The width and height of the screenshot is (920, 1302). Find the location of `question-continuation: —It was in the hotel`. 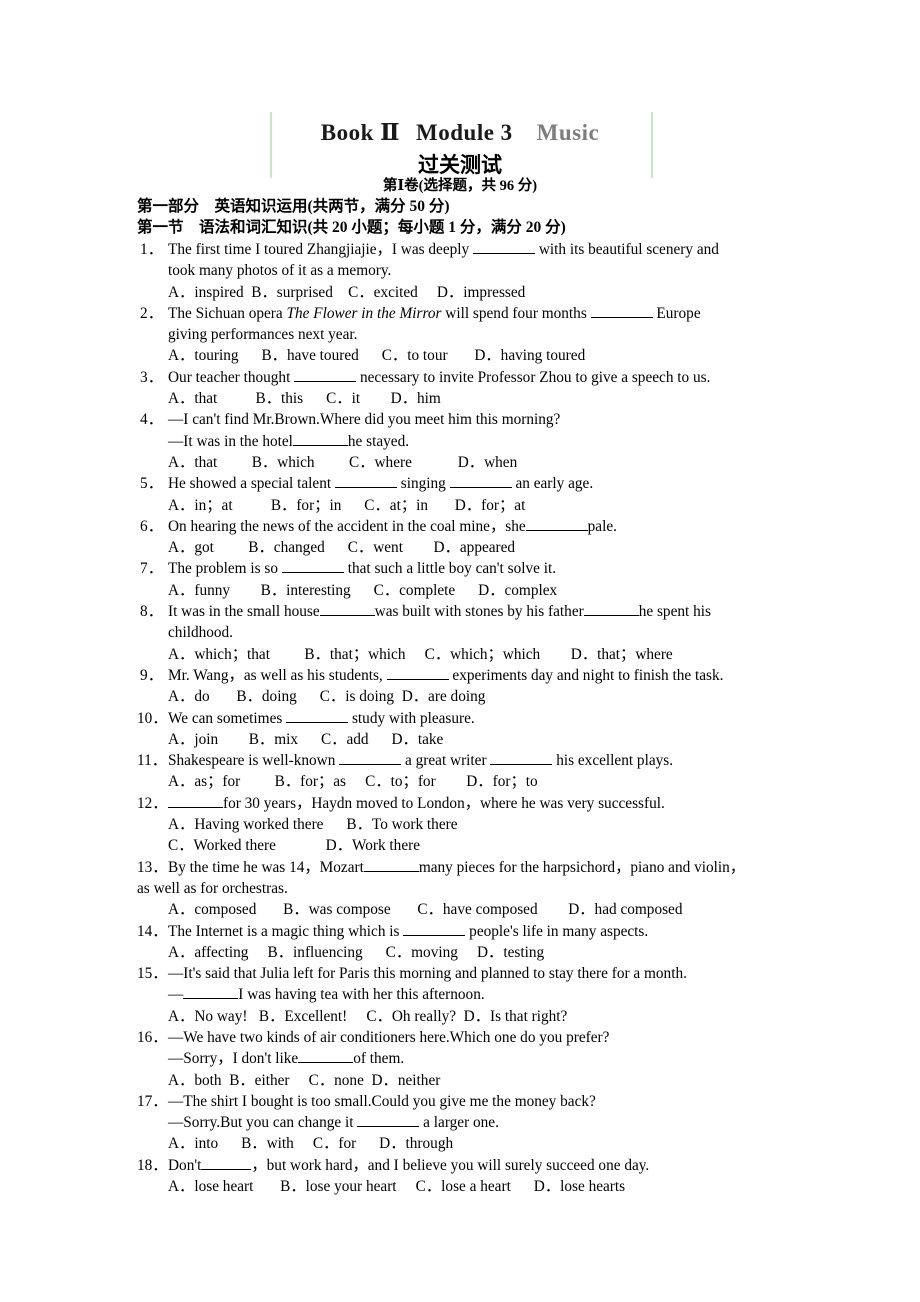

question-continuation: —It was in the hotel is located at coordinates (230, 441).